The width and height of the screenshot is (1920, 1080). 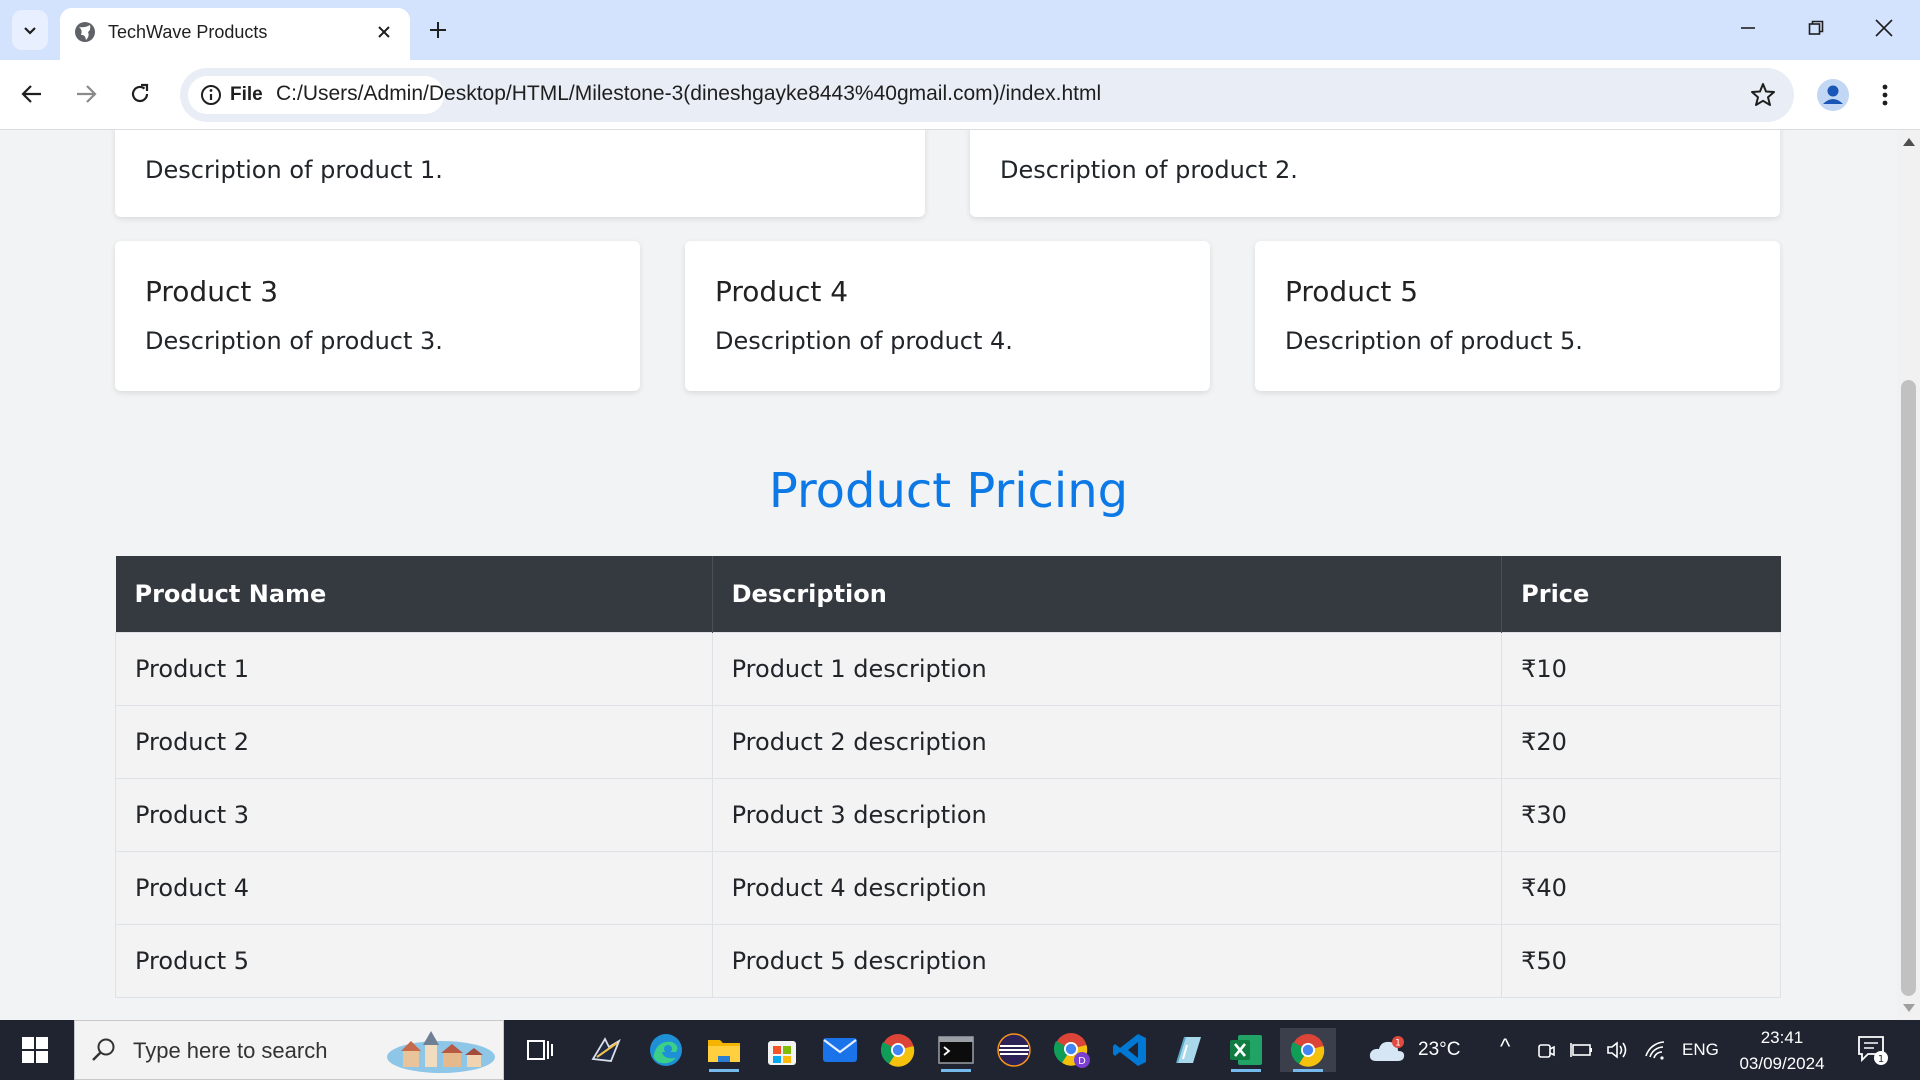 What do you see at coordinates (246, 94) in the screenshot?
I see `site-chip-label: File` at bounding box center [246, 94].